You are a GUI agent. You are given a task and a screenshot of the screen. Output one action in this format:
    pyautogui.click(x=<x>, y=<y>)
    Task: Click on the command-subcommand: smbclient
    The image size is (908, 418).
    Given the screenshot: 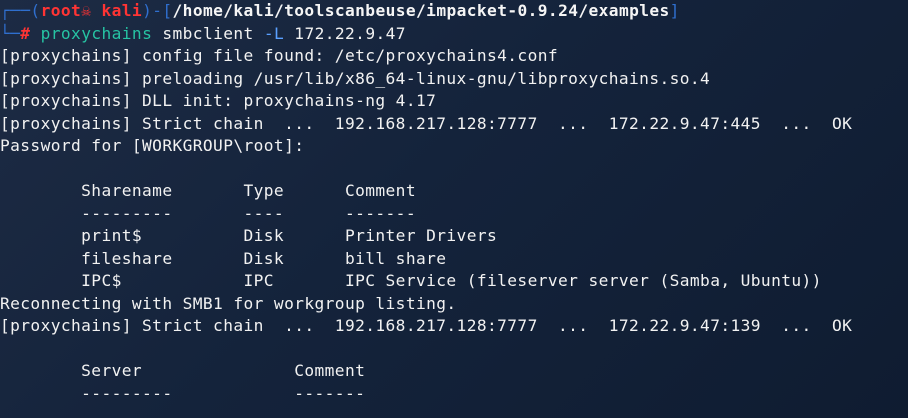 What is the action you would take?
    pyautogui.click(x=208, y=33)
    